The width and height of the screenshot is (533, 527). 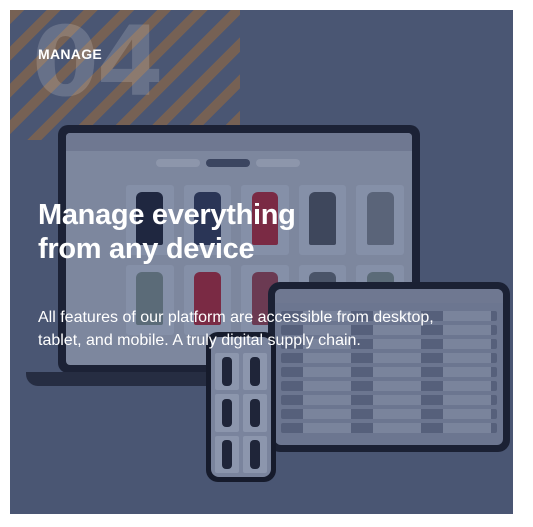 I want to click on phone-mockup, so click(x=241, y=407).